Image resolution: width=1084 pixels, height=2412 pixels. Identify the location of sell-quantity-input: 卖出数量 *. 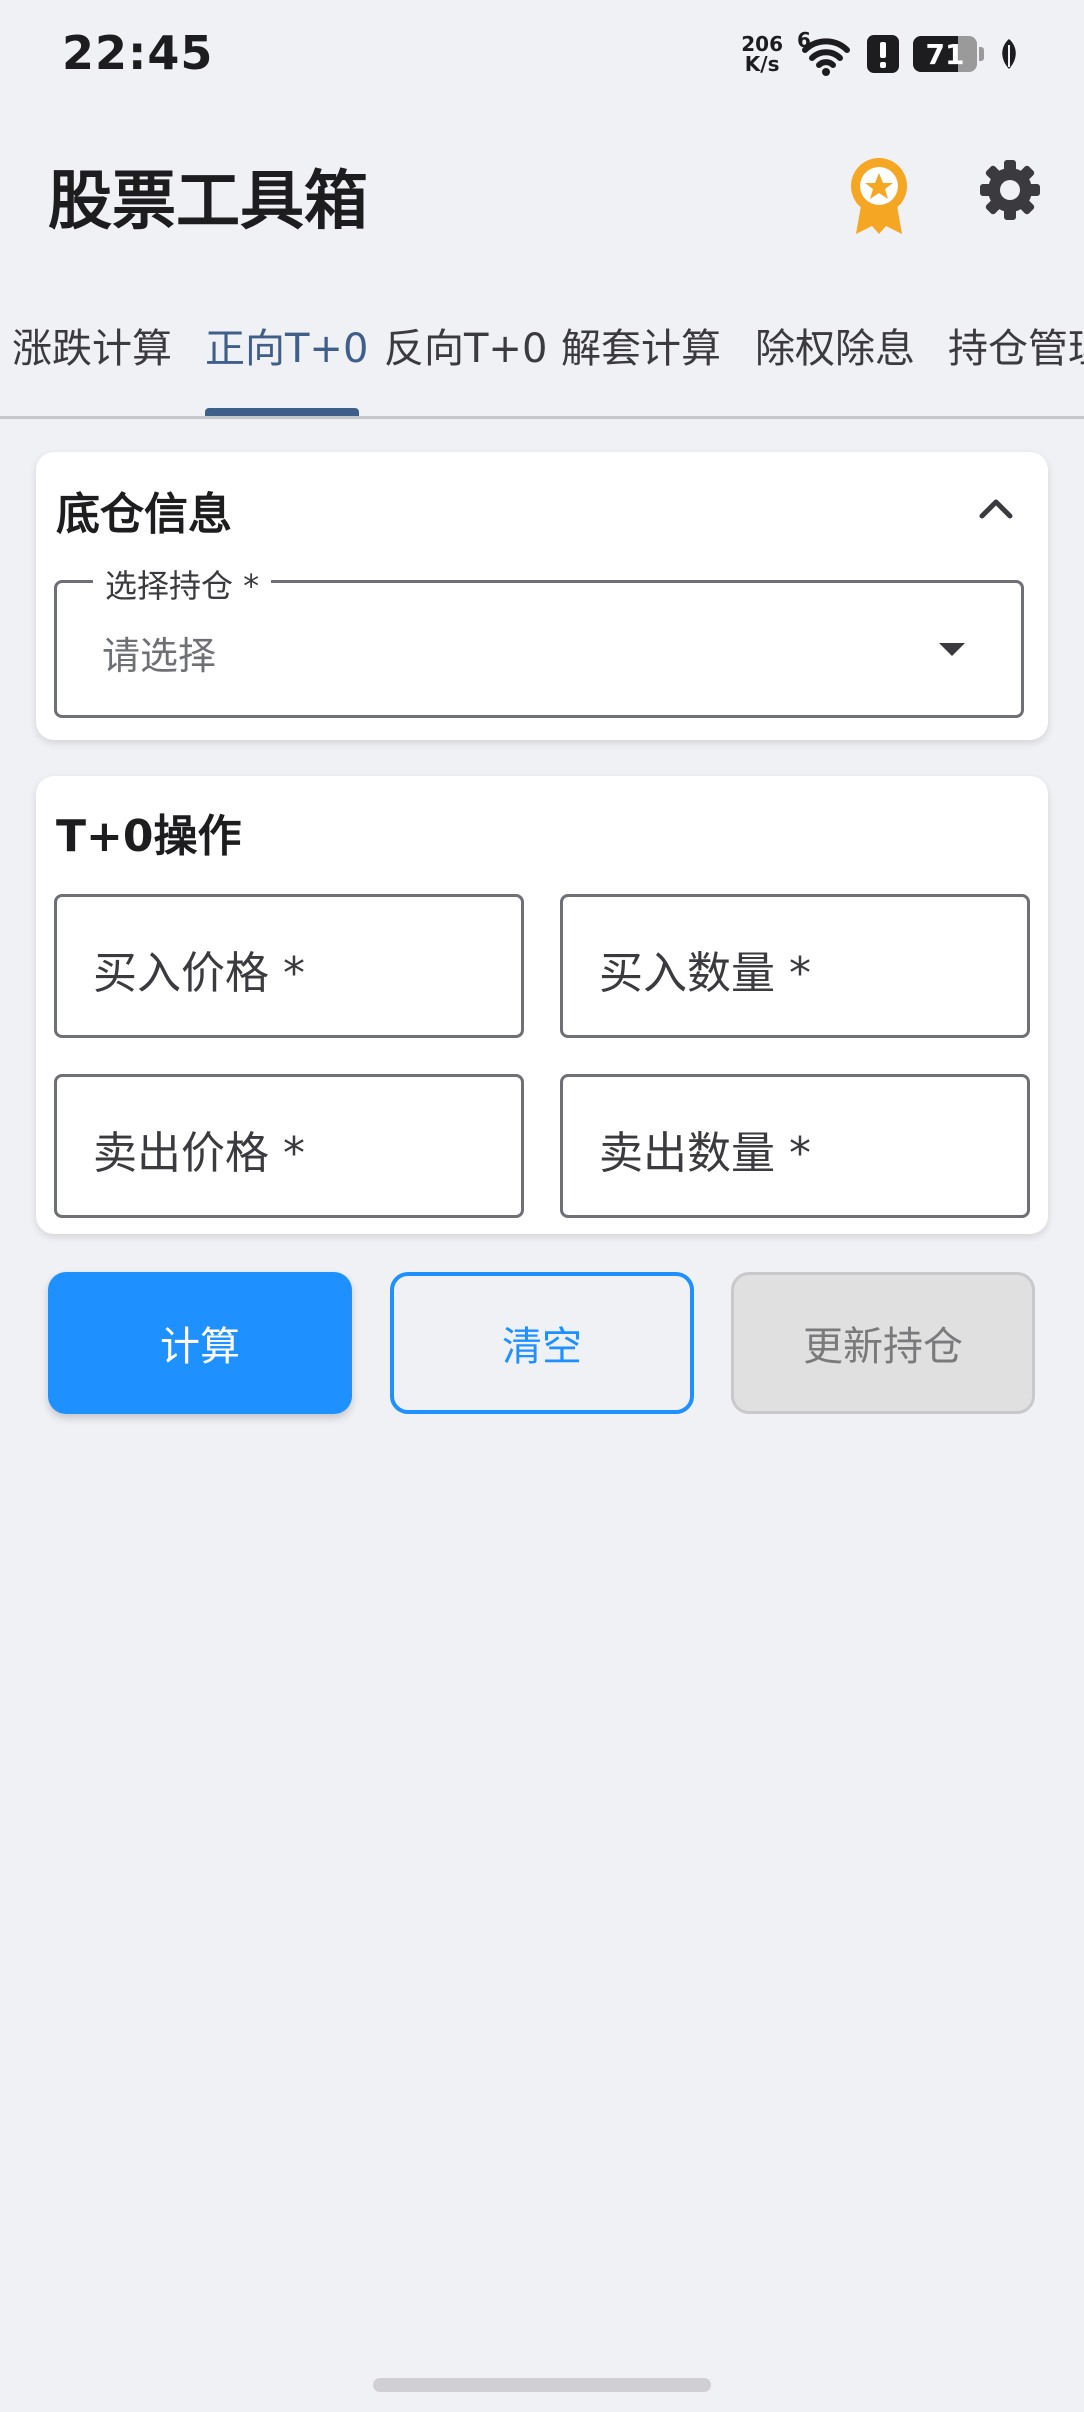
(795, 1146).